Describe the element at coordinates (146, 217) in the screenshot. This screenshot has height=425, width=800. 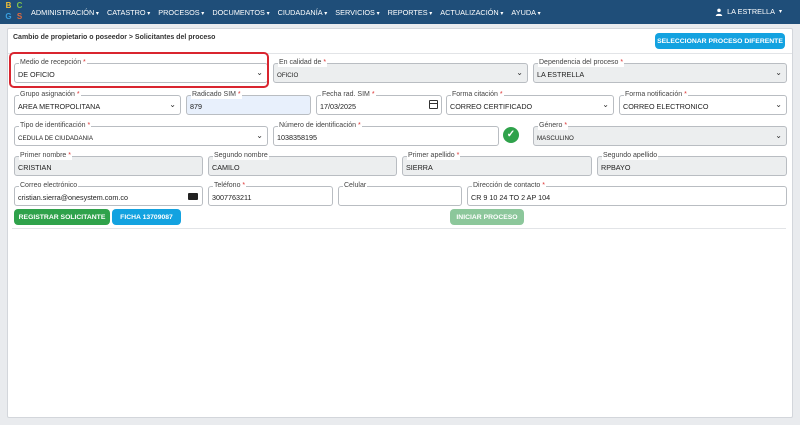
I see `ficha-button: FICHA 13709087` at that location.